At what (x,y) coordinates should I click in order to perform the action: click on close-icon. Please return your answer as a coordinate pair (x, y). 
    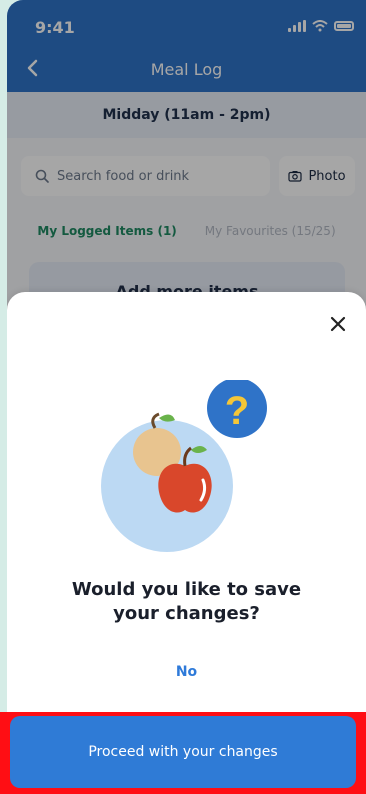
    Looking at the image, I should click on (338, 324).